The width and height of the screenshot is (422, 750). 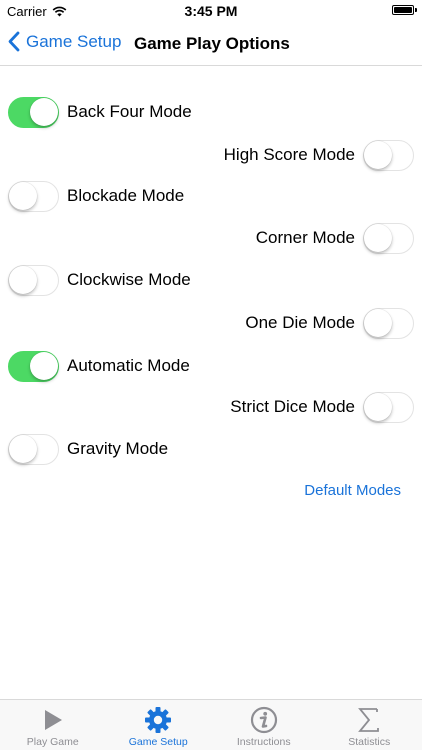 What do you see at coordinates (118, 448) in the screenshot?
I see `option-label: Gravity Mode` at bounding box center [118, 448].